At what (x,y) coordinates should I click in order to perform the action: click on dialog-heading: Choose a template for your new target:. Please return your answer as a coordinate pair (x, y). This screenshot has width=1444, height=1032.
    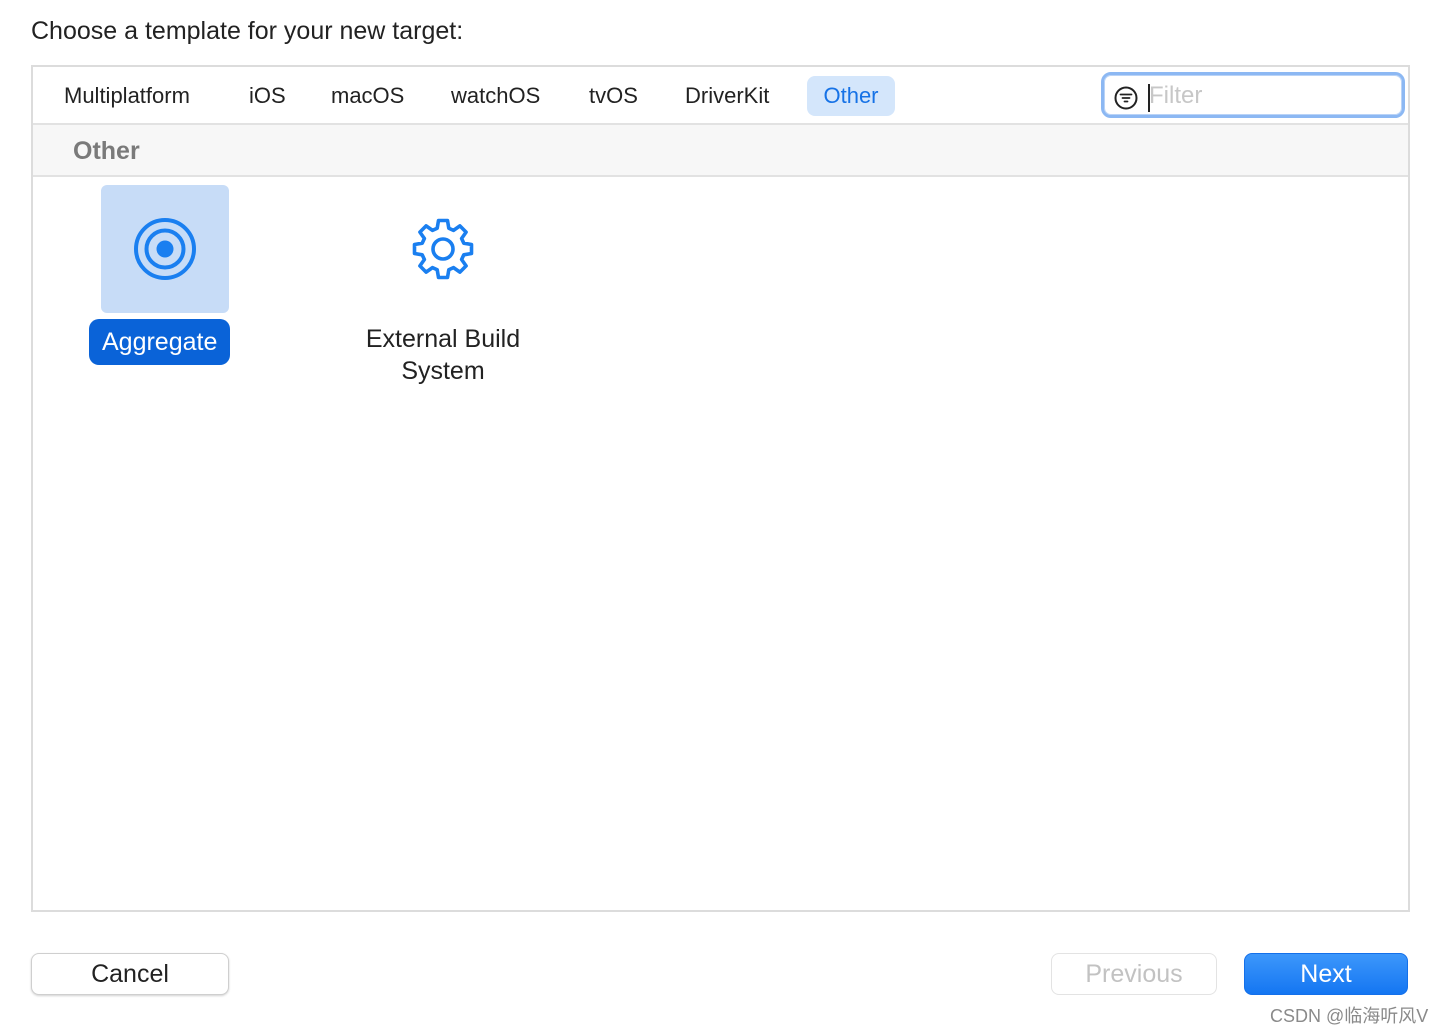
    Looking at the image, I should click on (247, 31).